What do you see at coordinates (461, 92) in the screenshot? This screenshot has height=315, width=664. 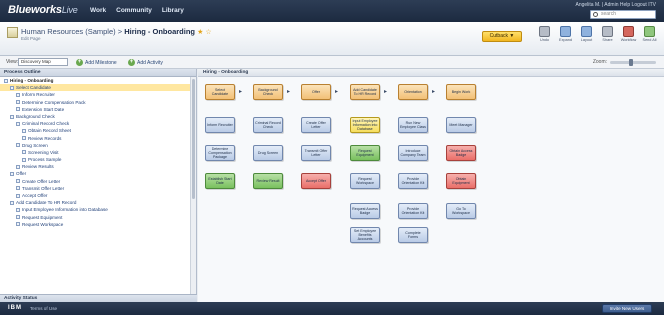 I see `milestone-box: Begin Work` at bounding box center [461, 92].